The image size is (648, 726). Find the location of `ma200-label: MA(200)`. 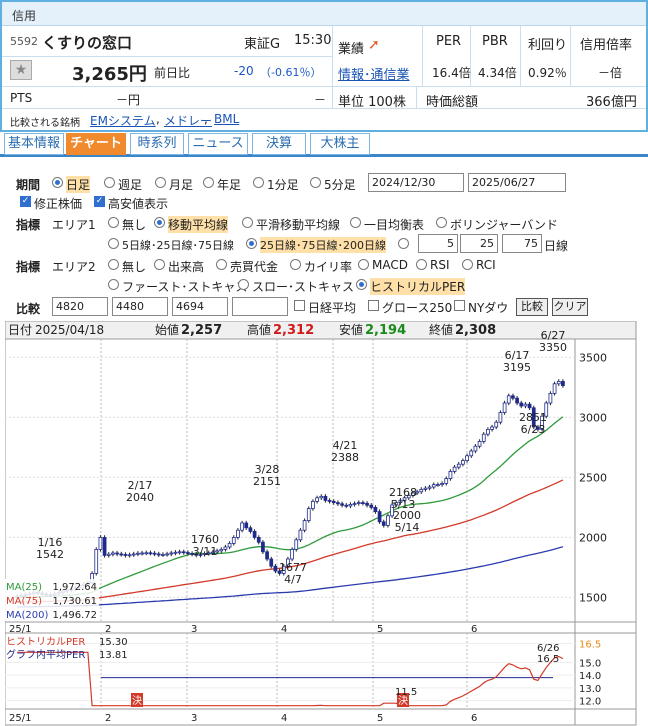

ma200-label: MA(200) is located at coordinates (27, 615).